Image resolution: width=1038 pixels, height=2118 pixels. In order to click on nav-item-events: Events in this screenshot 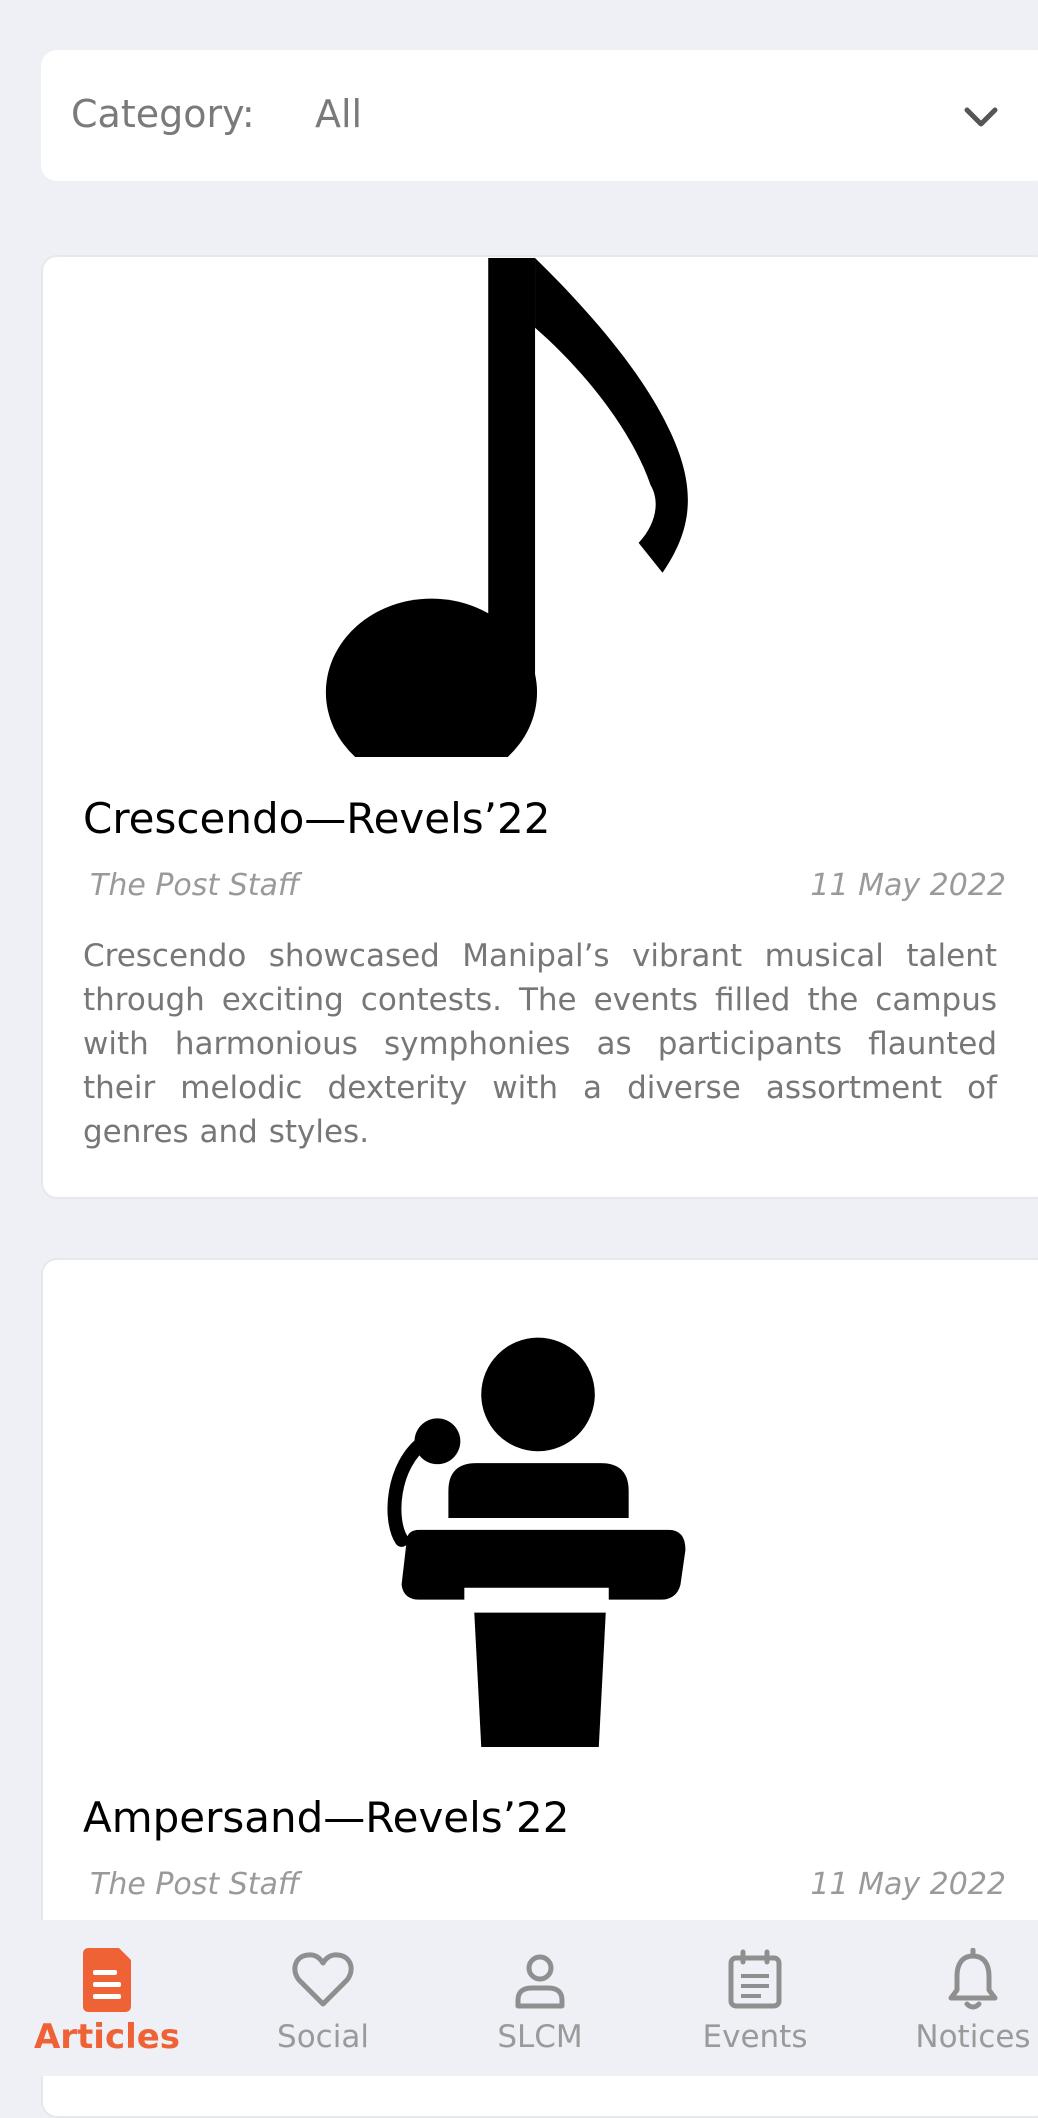, I will do `click(755, 1998)`.